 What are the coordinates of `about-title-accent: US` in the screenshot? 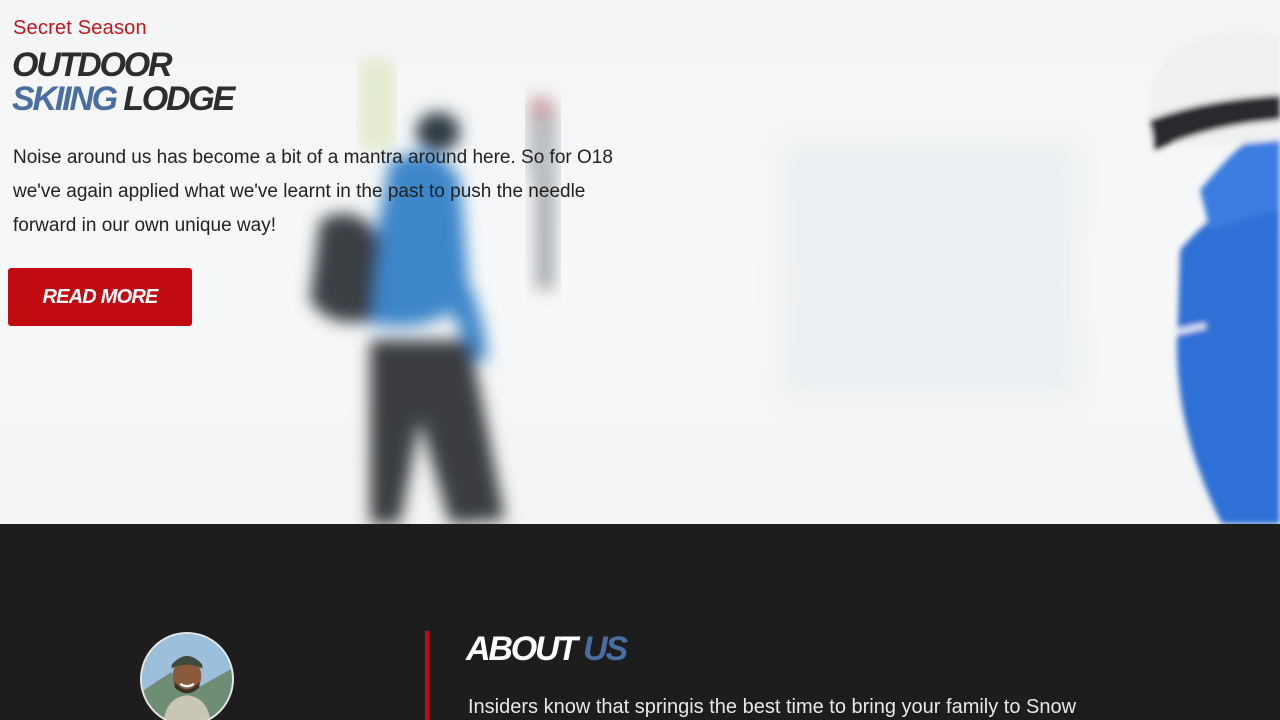 It's located at (605, 649).